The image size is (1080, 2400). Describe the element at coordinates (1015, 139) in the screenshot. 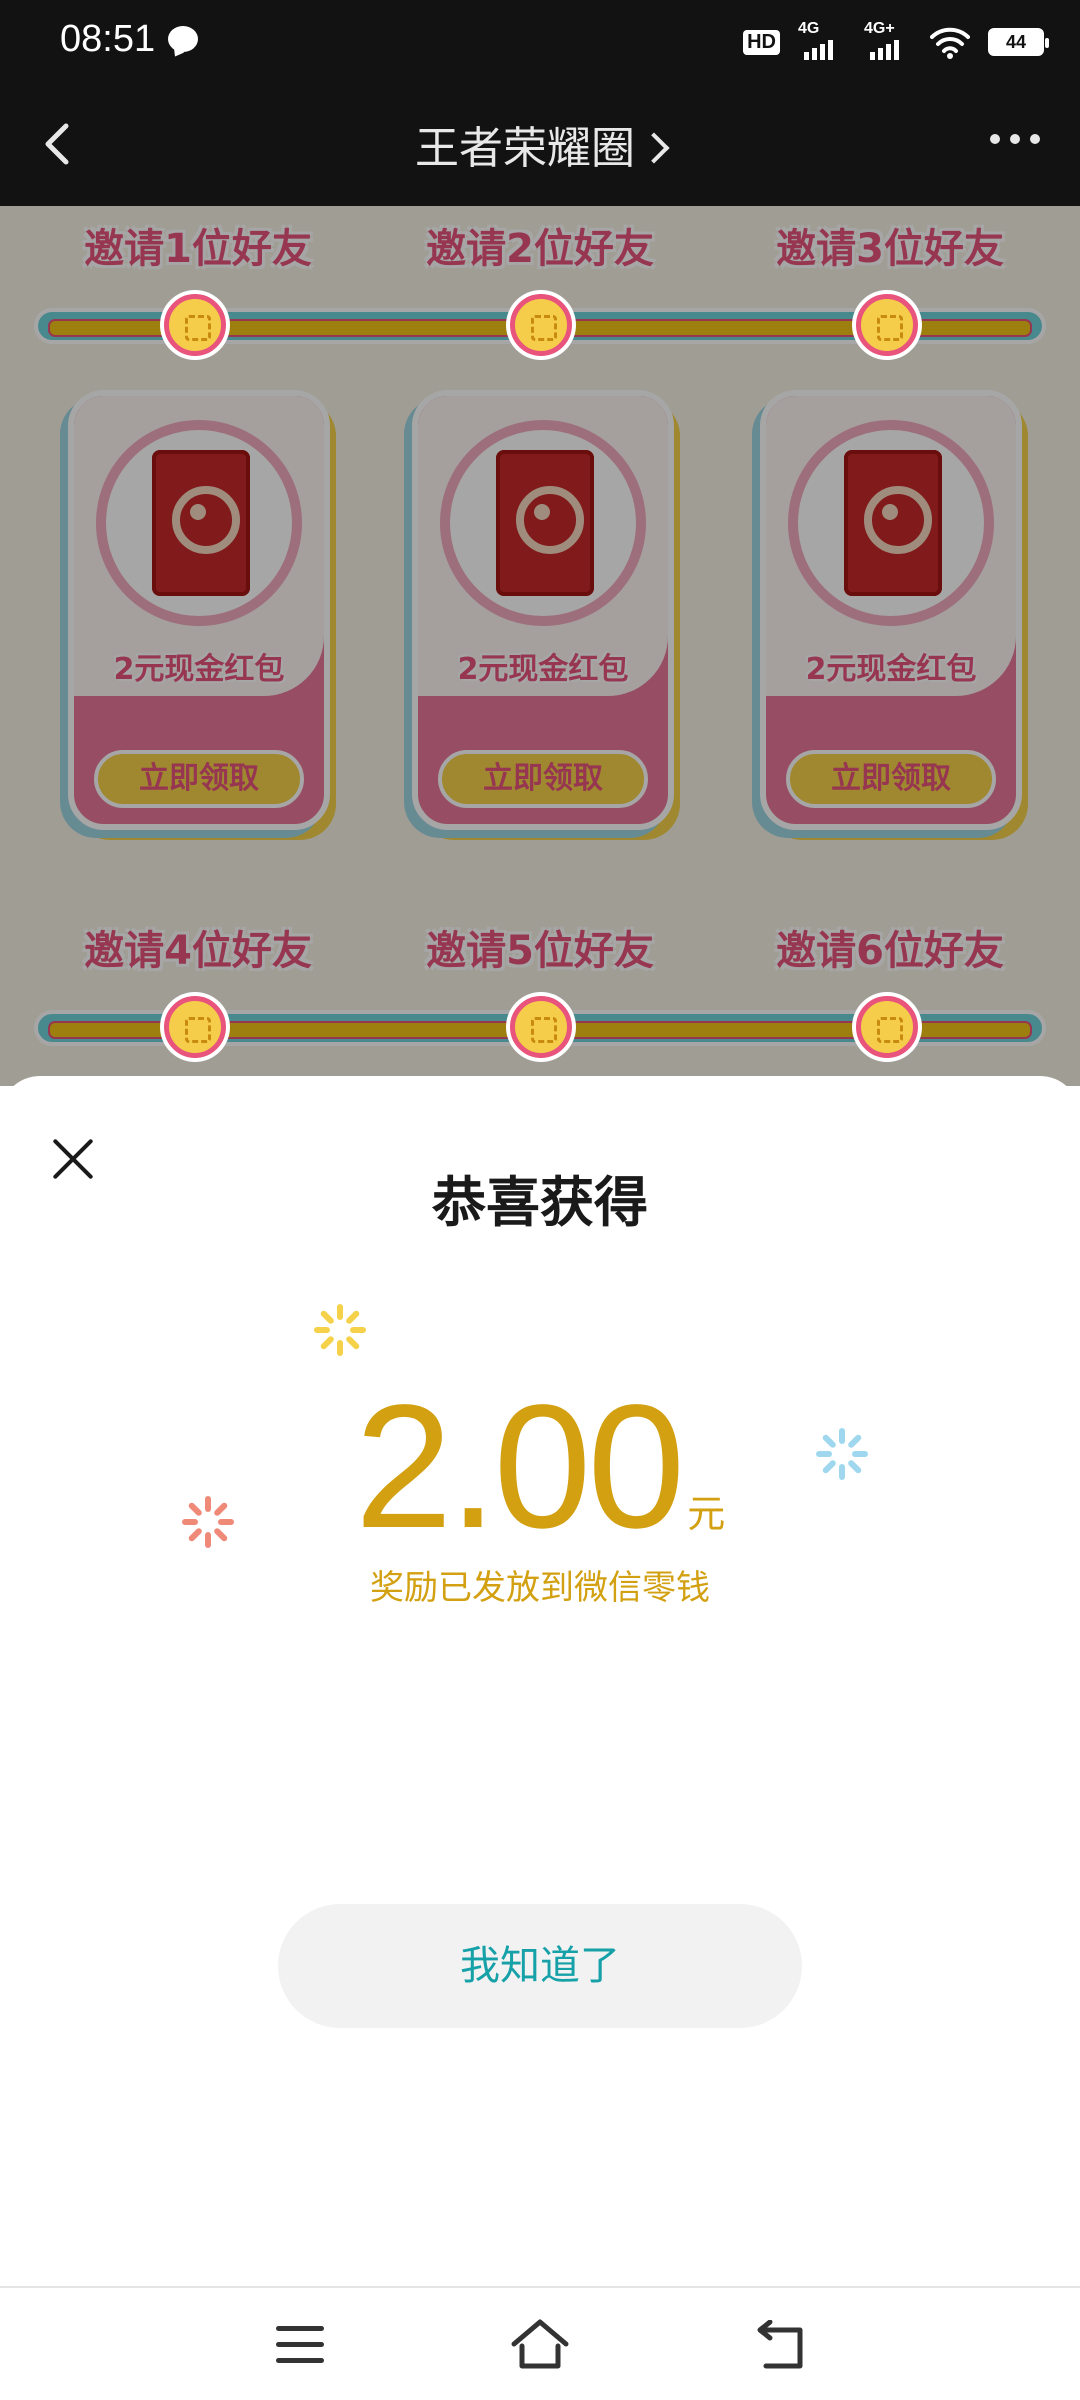

I see `more-icon` at that location.